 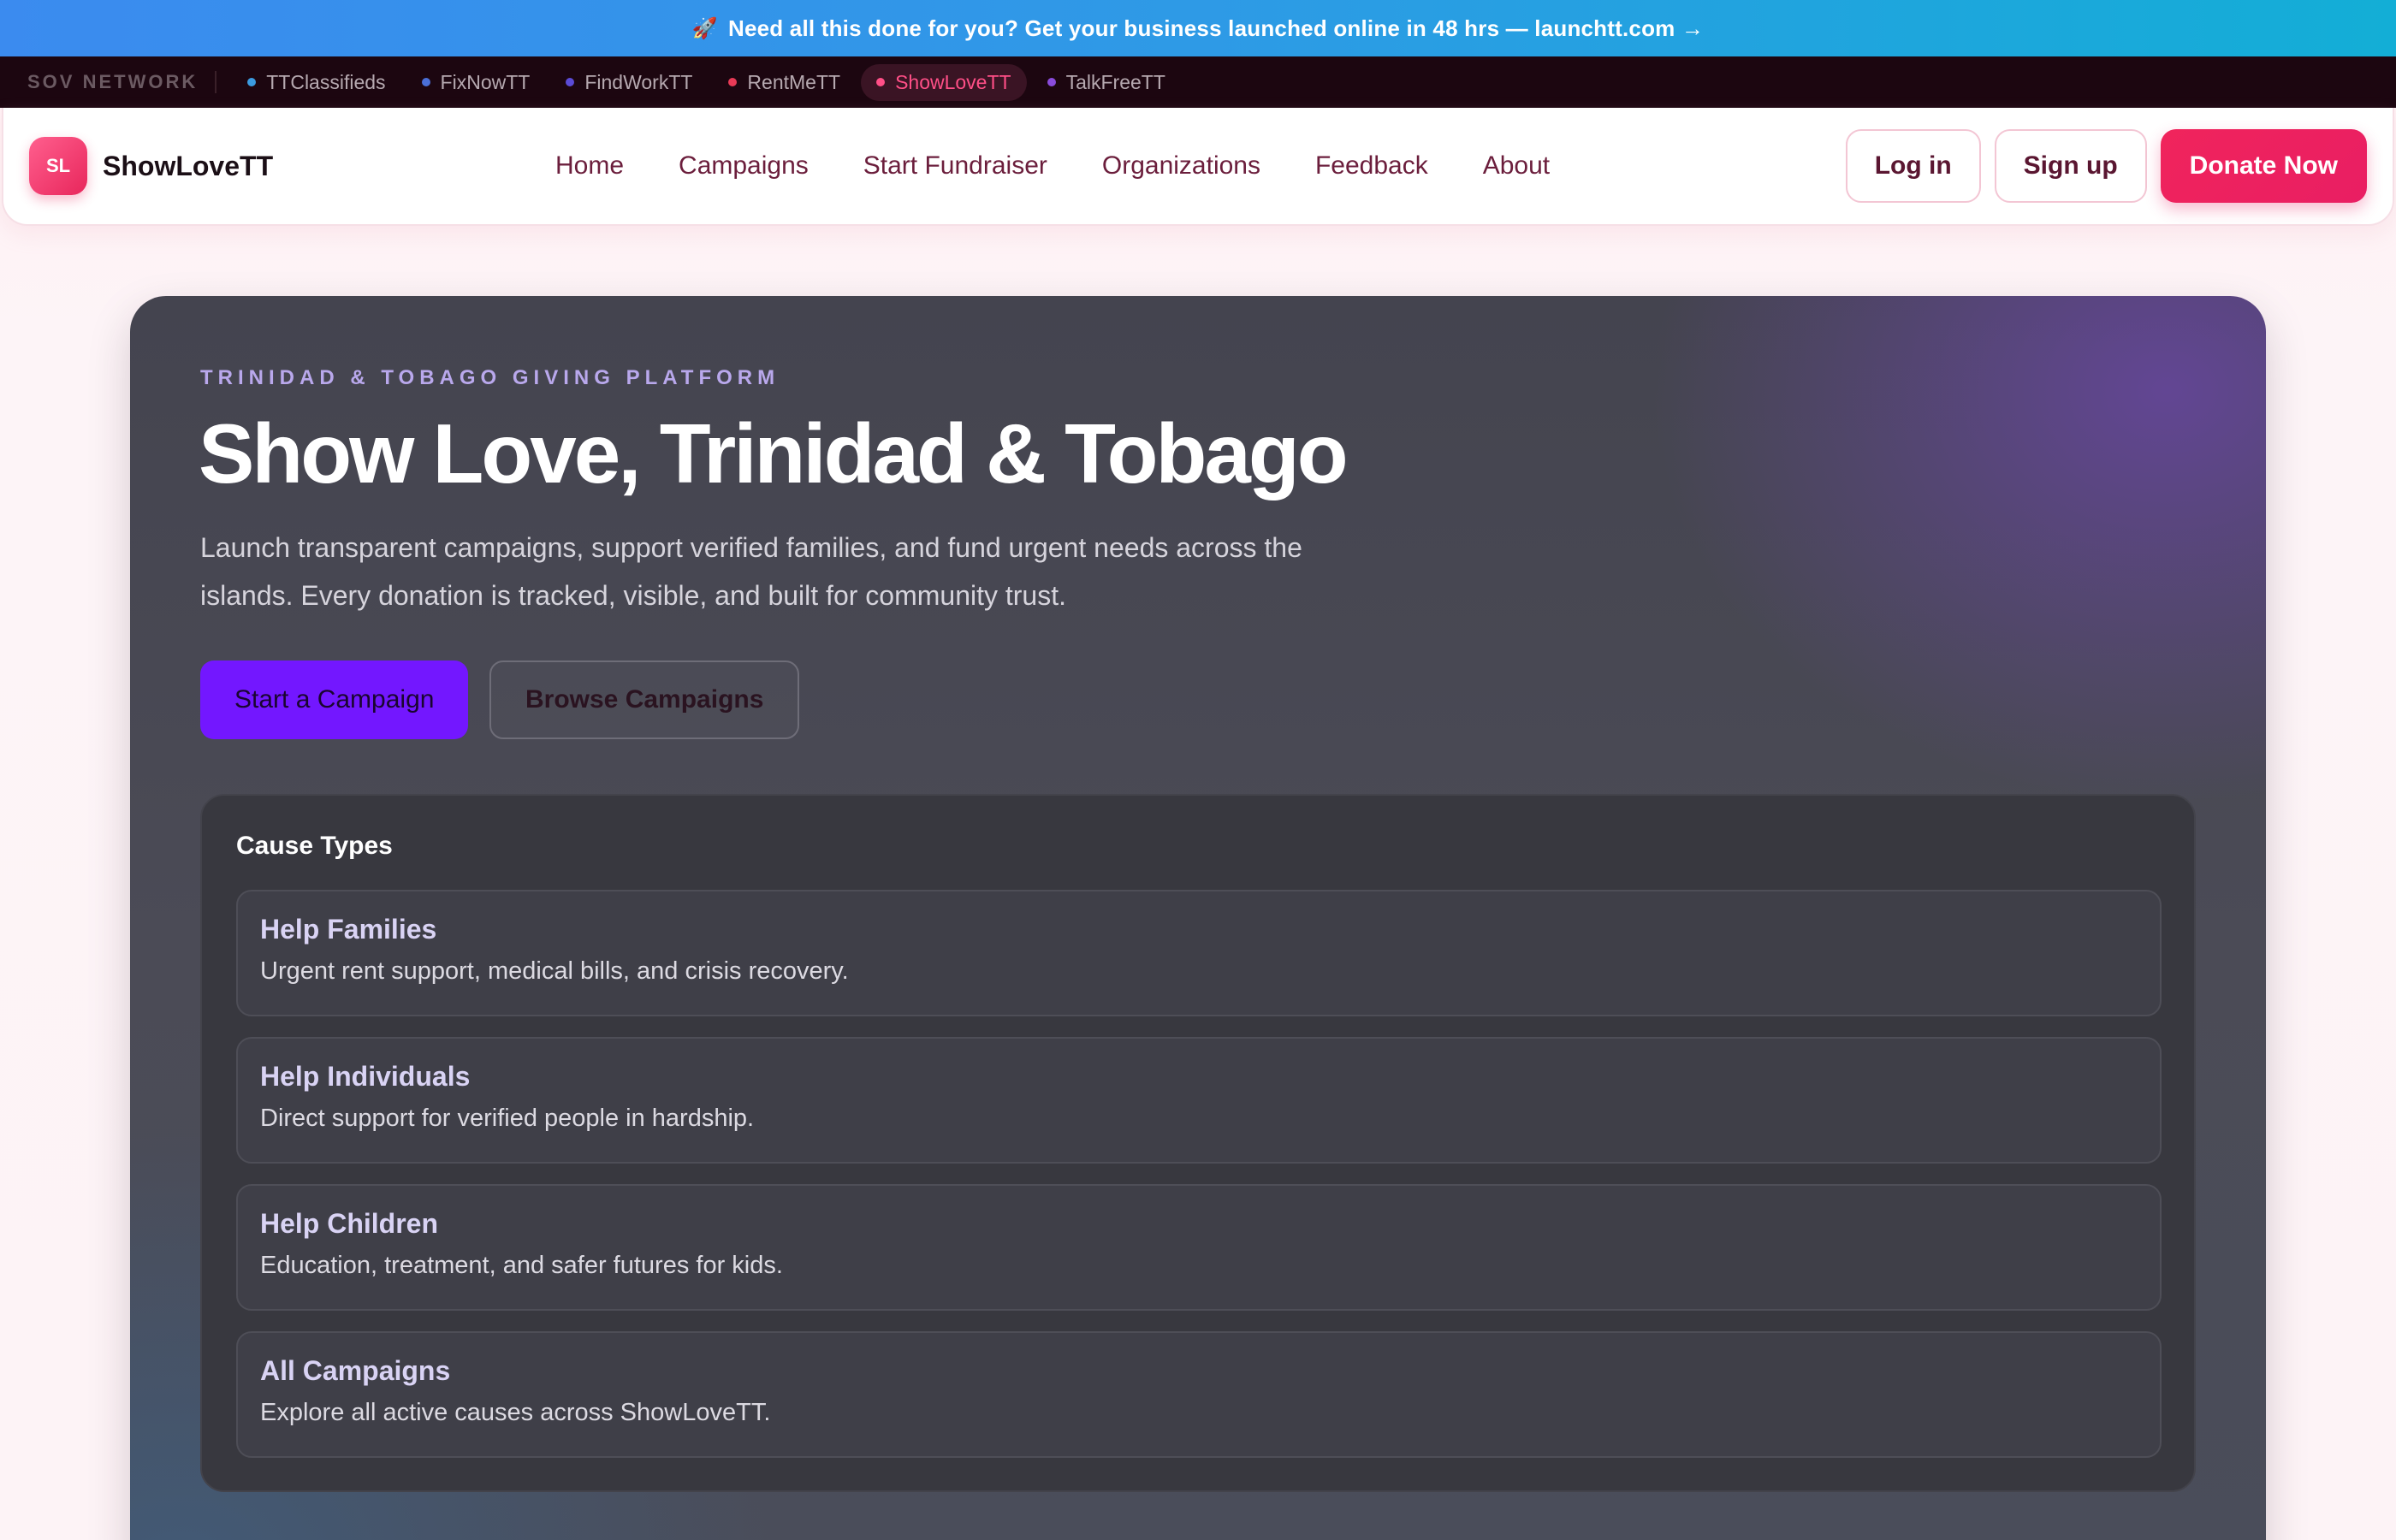 I want to click on nav-feedback: Feedback, so click(x=1372, y=166).